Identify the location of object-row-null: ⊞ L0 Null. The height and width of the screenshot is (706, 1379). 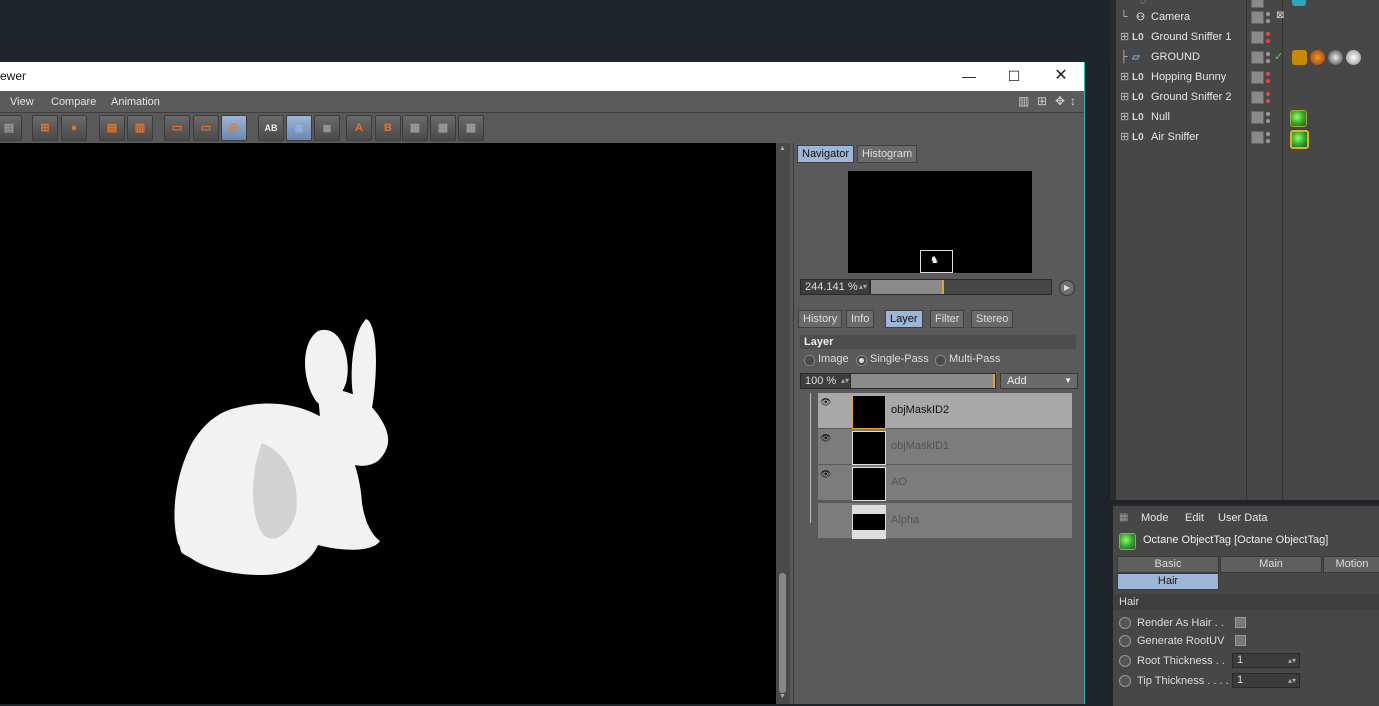
(1247, 118).